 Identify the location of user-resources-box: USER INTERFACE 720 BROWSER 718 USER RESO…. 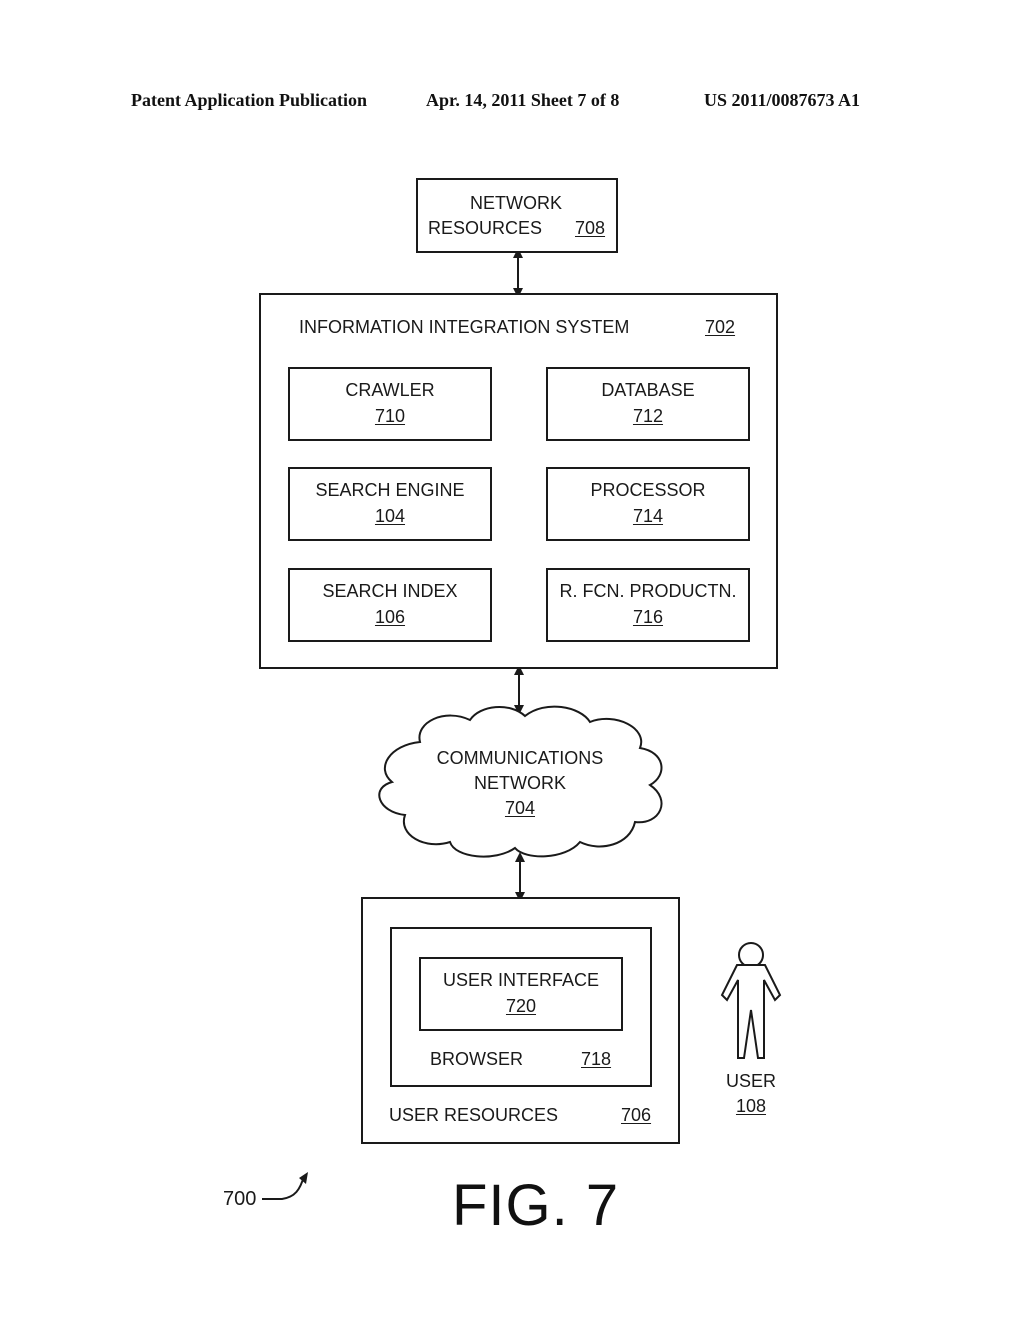
(520, 1020).